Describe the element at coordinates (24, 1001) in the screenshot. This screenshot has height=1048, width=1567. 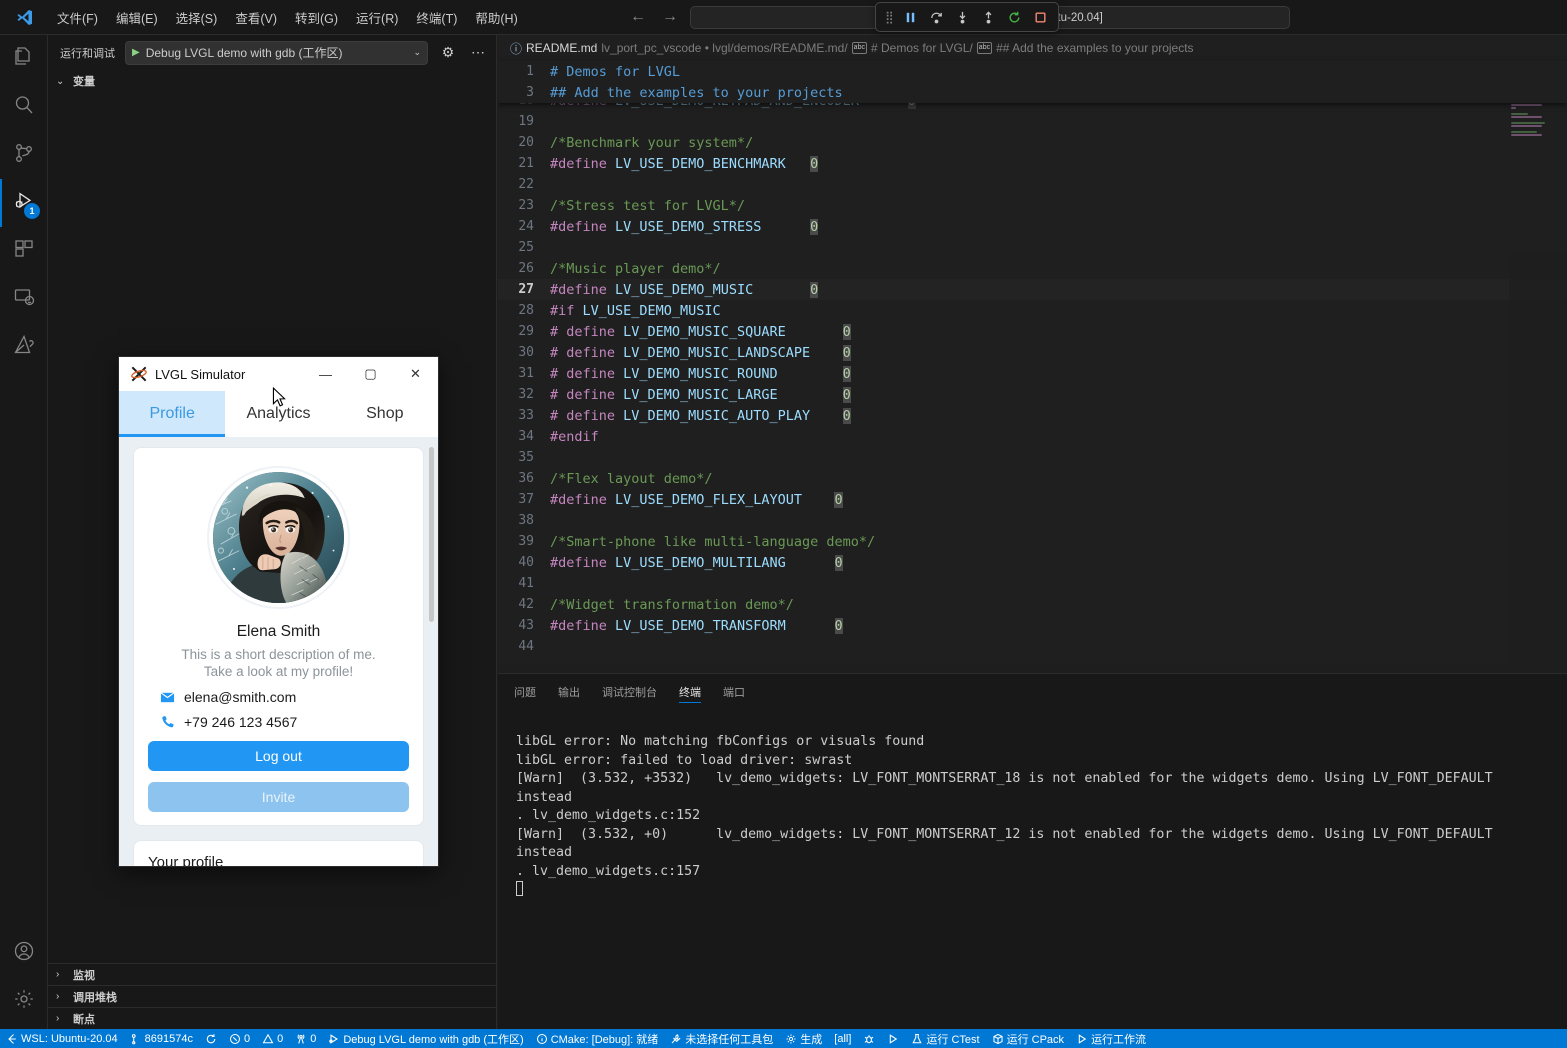
I see `activity-item-settings` at that location.